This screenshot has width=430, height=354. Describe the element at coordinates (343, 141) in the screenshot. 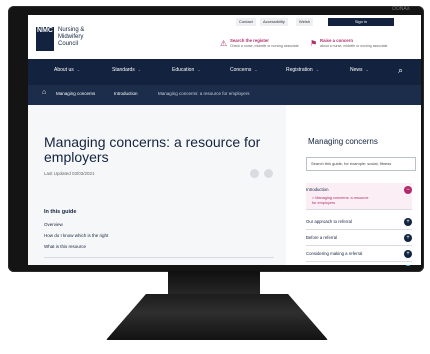

I see `sidebar-title: Managing concerns` at that location.